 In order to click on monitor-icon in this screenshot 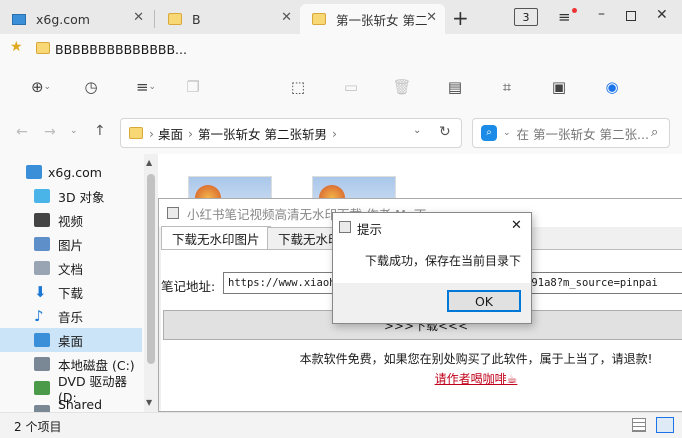, I will do `click(19, 19)`.